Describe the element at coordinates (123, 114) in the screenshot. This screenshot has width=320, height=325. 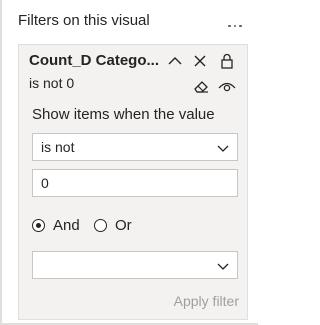
I see `show-items-label: Show items when the value` at that location.